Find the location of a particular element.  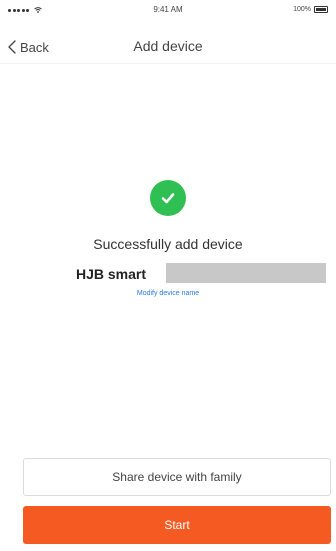

success-message: Successfully add device is located at coordinates (168, 244).